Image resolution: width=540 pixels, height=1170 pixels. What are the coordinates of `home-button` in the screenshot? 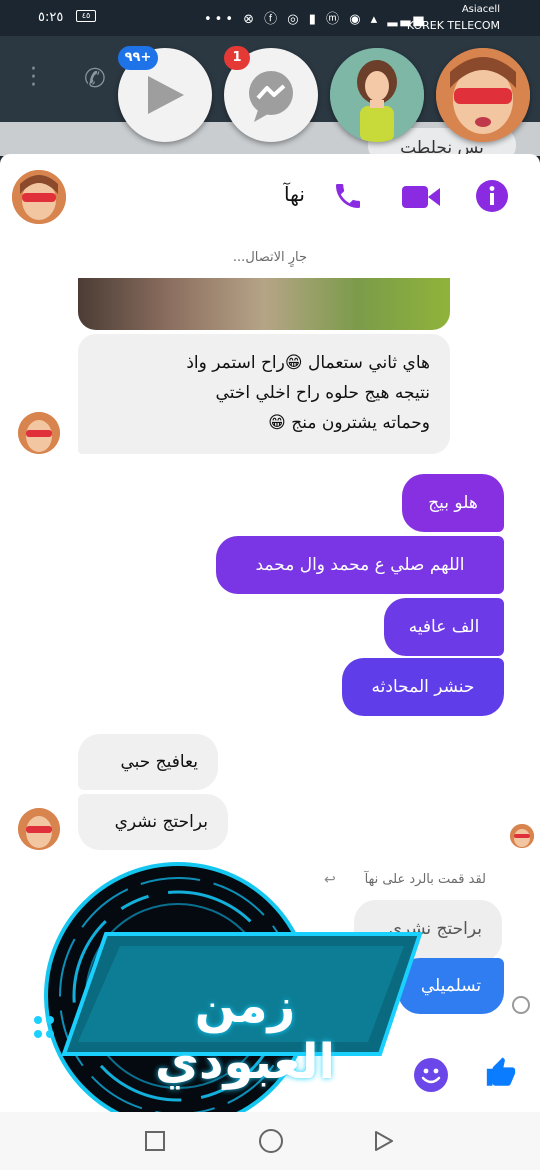 It's located at (271, 1141).